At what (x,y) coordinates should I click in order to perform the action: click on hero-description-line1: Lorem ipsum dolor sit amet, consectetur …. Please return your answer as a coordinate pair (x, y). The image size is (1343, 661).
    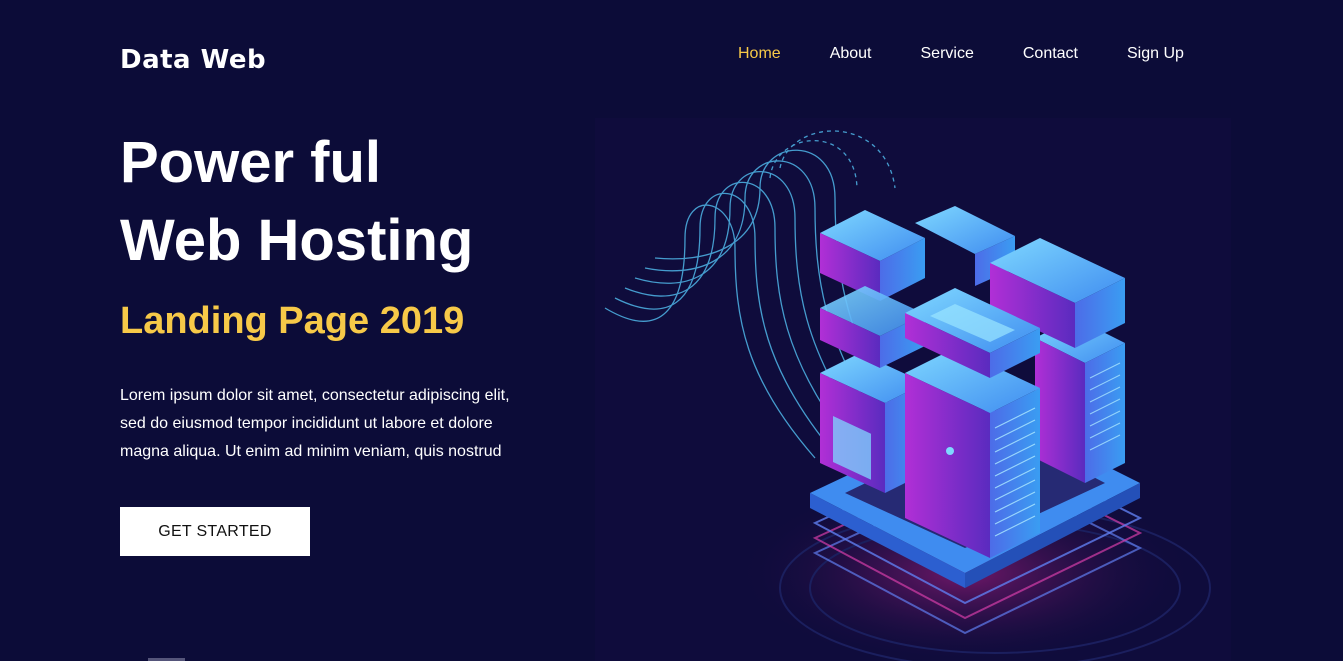
    Looking at the image, I should click on (315, 395).